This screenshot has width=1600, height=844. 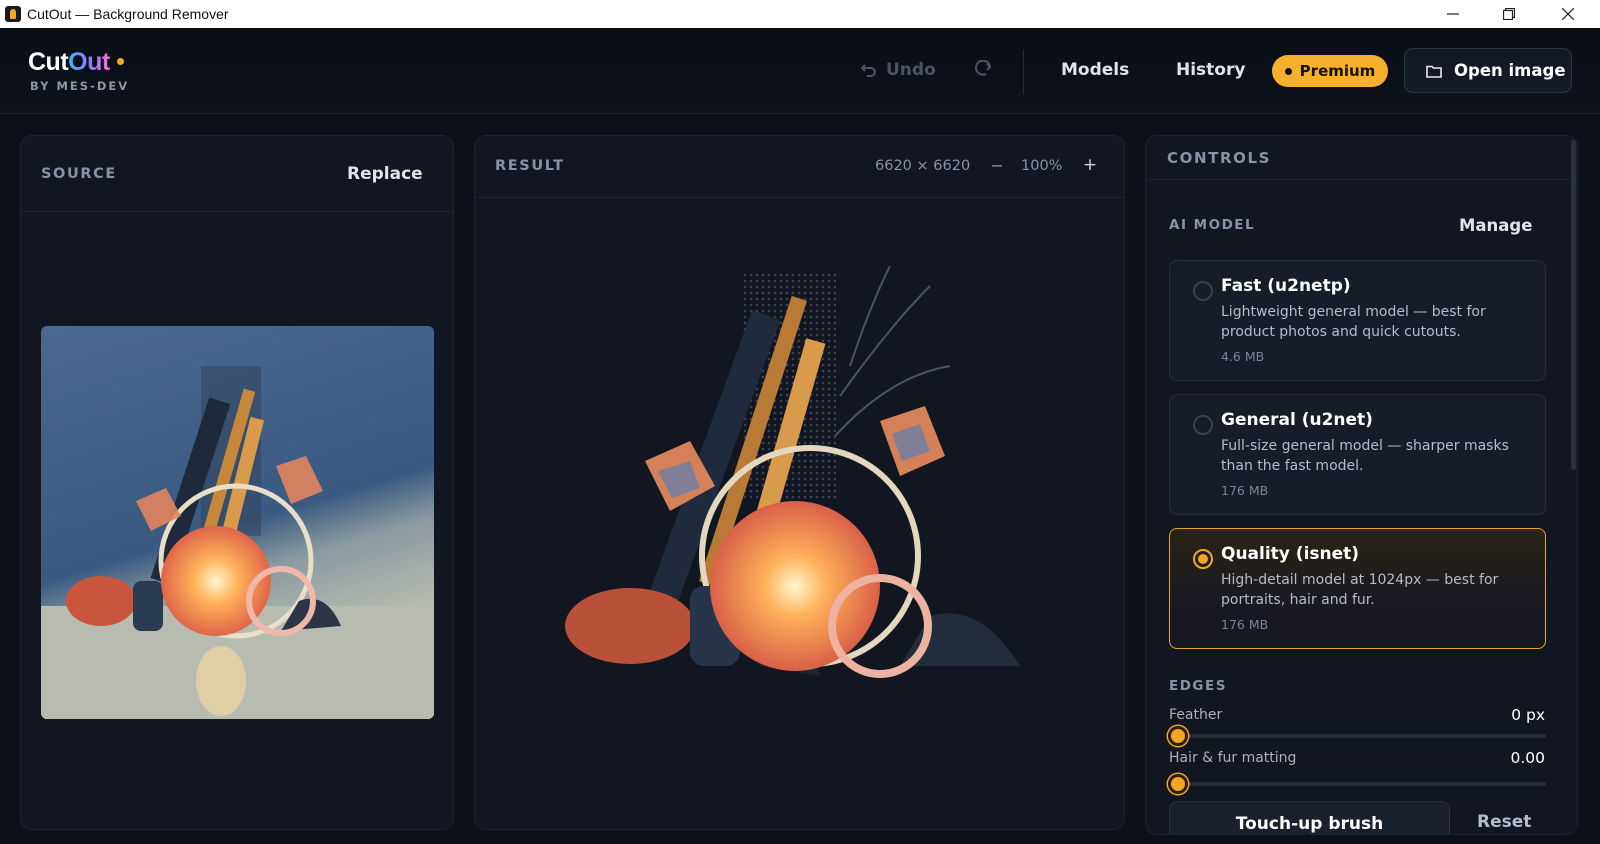 I want to click on controls-scrollbar, so click(x=1573, y=305).